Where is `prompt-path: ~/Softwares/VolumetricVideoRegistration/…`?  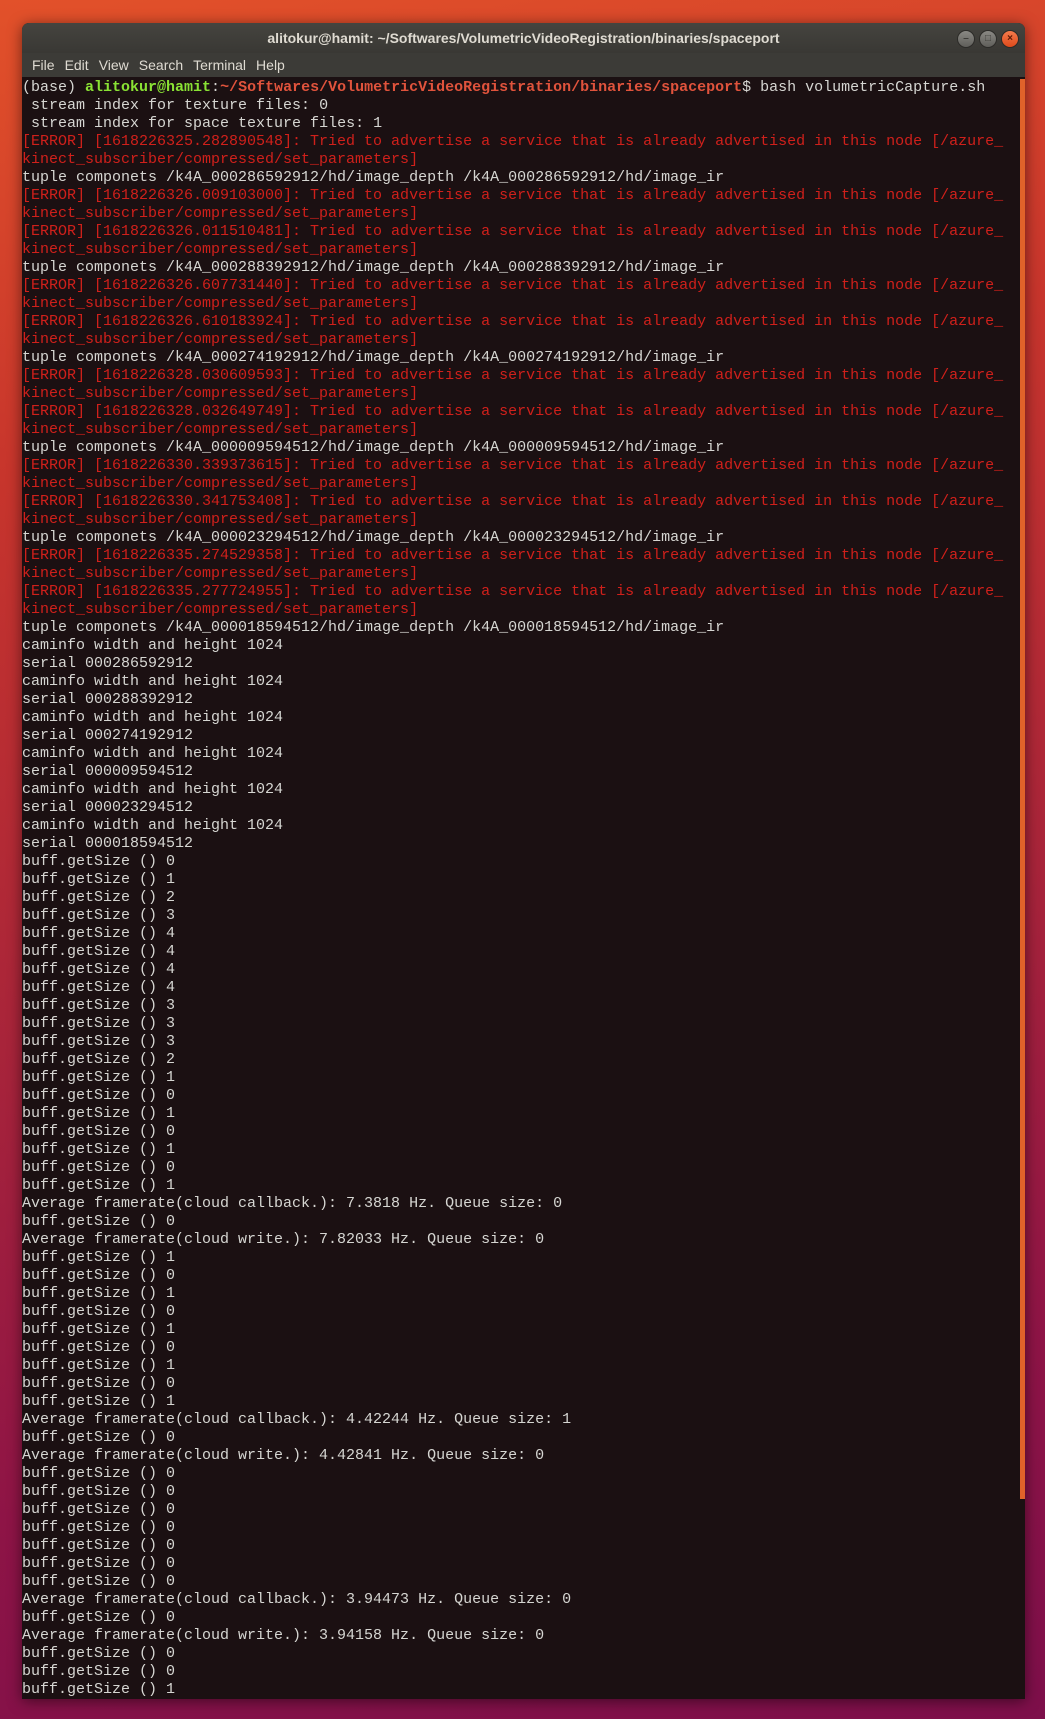 prompt-path: ~/Softwares/VolumetricVideoRegistration/… is located at coordinates (481, 87).